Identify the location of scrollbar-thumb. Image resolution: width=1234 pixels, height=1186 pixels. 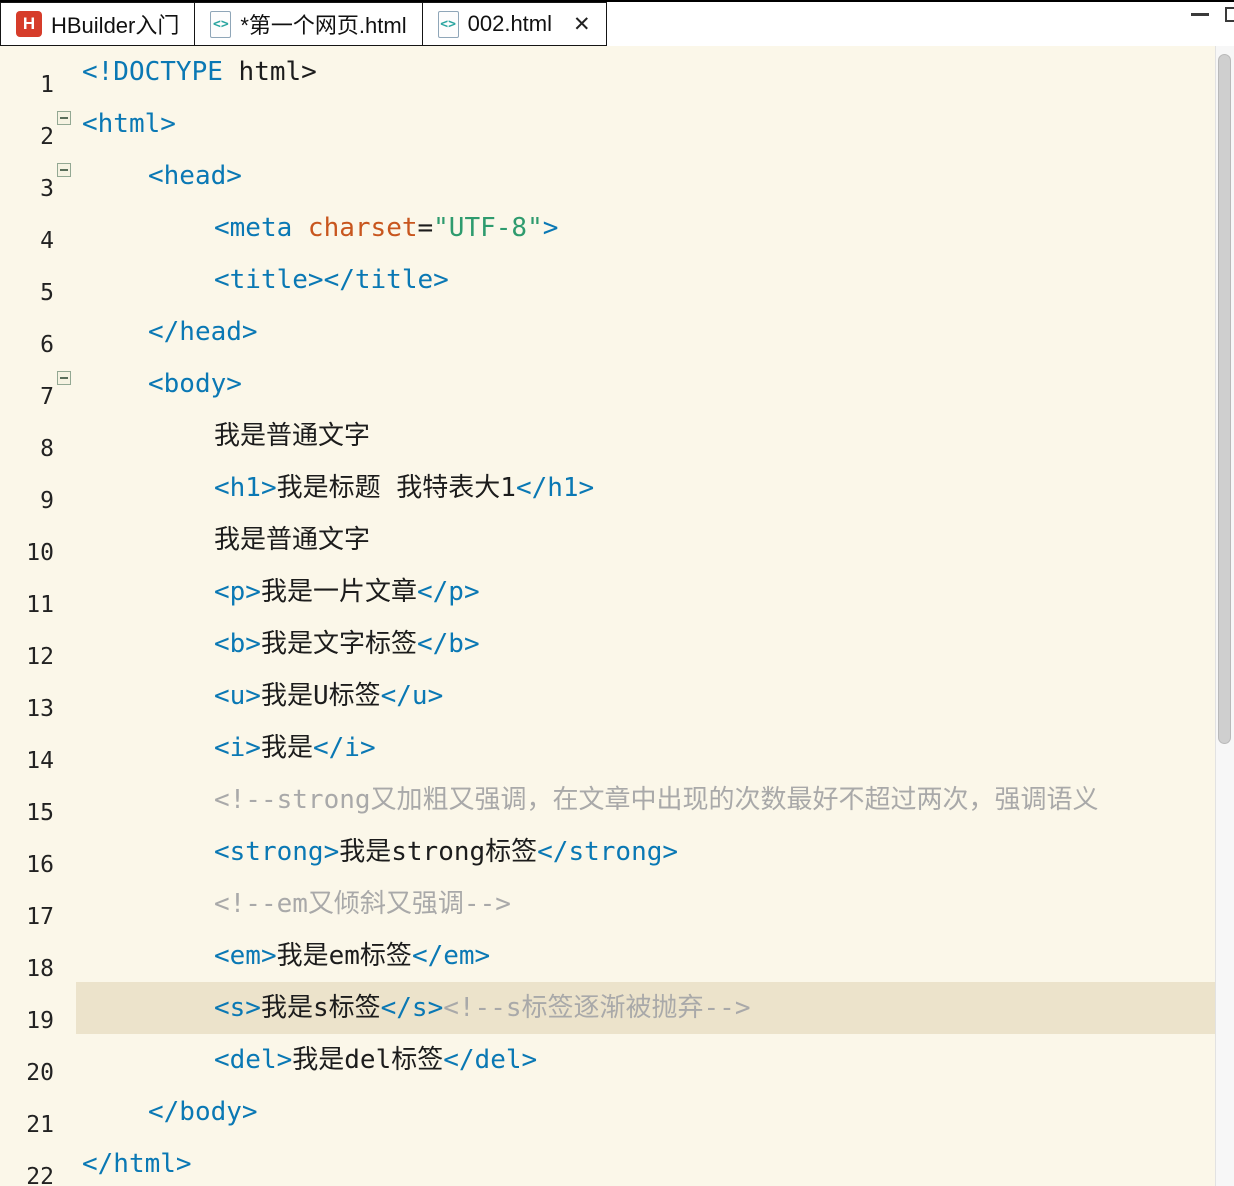
(1224, 399).